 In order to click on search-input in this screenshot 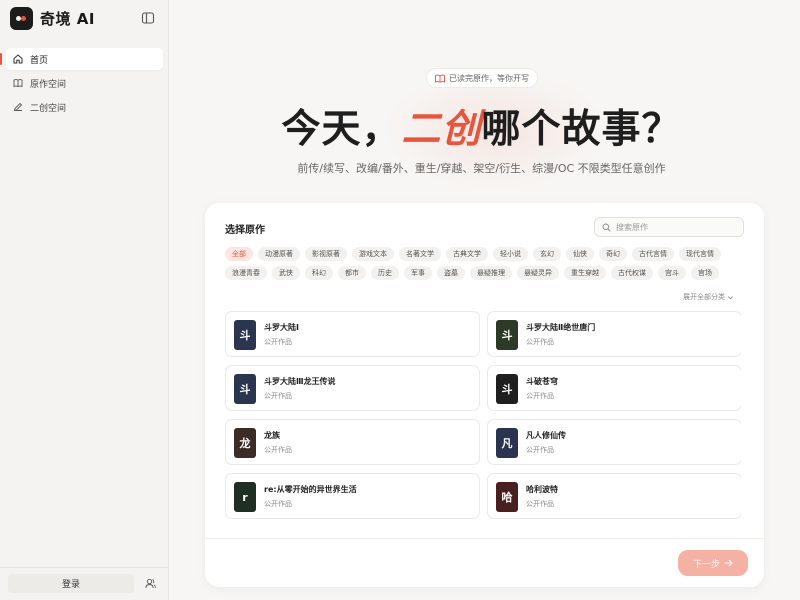, I will do `click(675, 227)`.